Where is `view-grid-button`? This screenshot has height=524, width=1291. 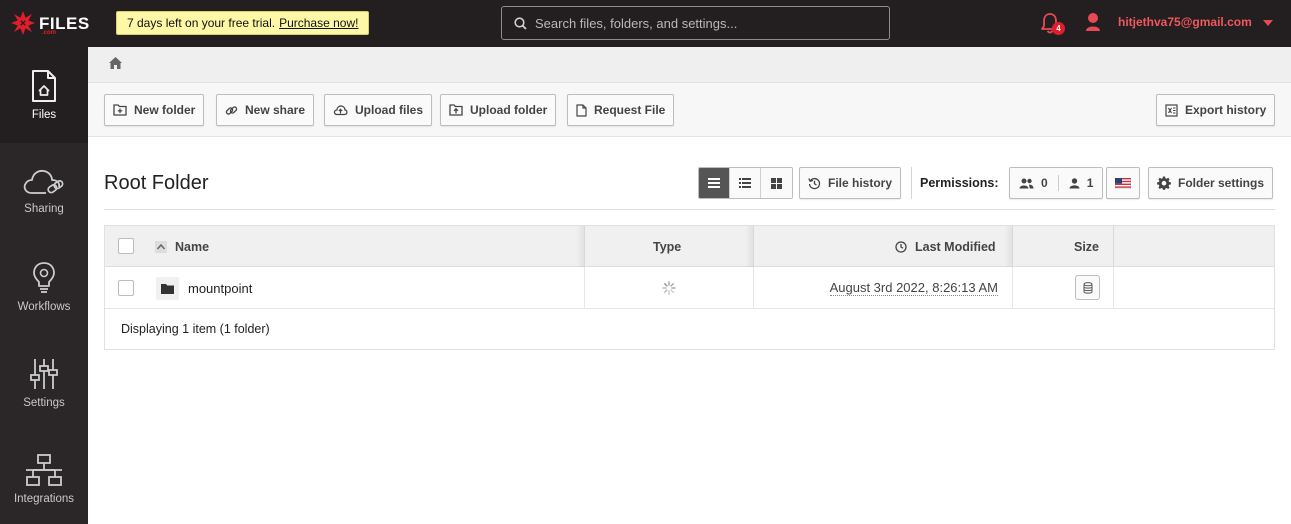 view-grid-button is located at coordinates (776, 183).